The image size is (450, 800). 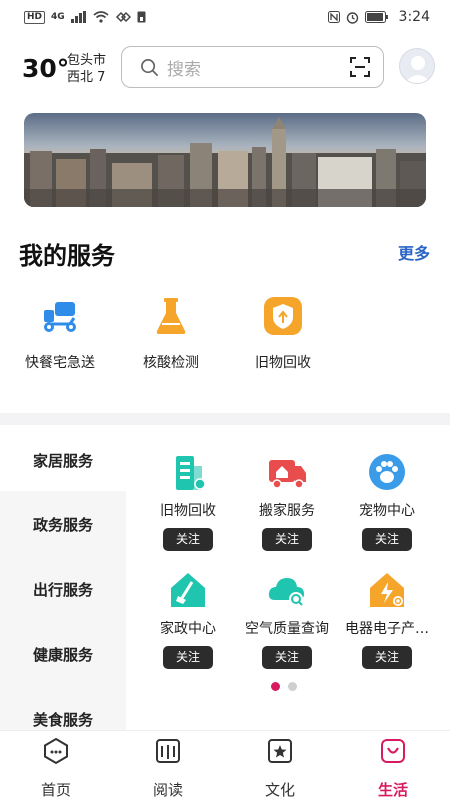 I want to click on service-label: 快餐宅急送, so click(x=60, y=363).